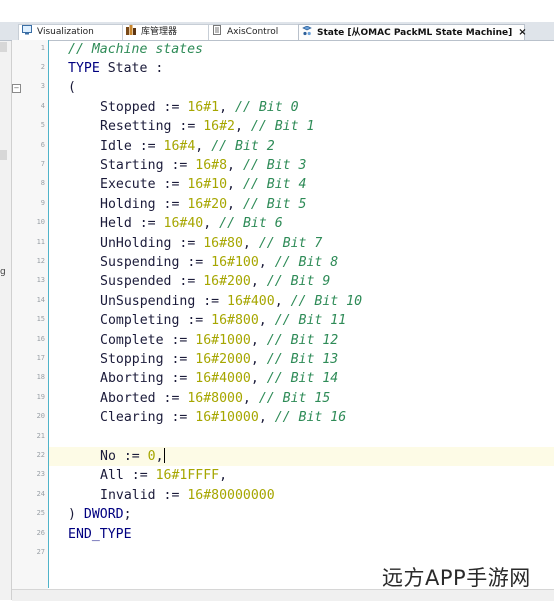 This screenshot has height=601, width=554. I want to click on code-text: Aborted := 16#8000, // Bit 15, so click(215, 398).